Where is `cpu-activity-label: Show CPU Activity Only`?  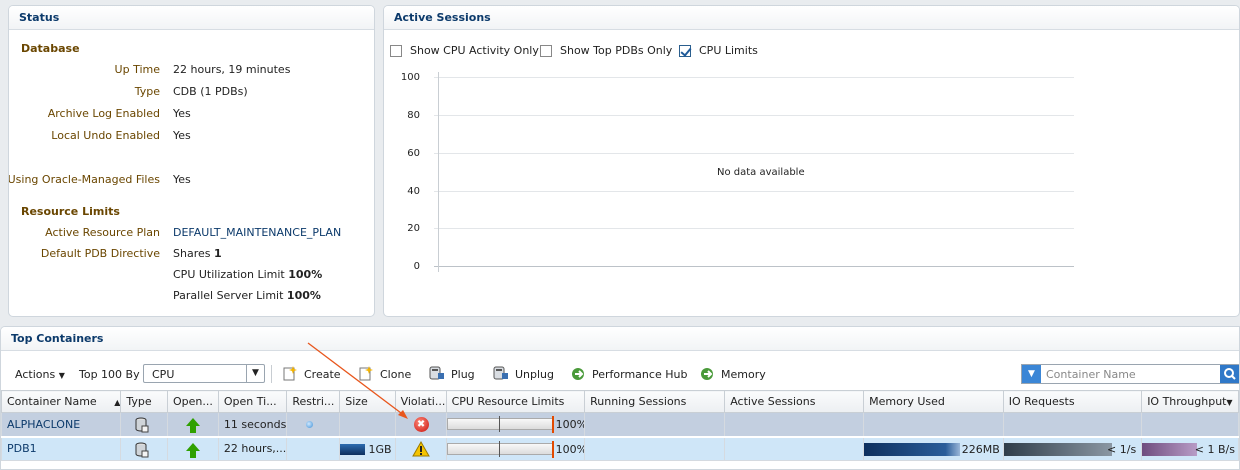
cpu-activity-label: Show CPU Activity Only is located at coordinates (474, 50).